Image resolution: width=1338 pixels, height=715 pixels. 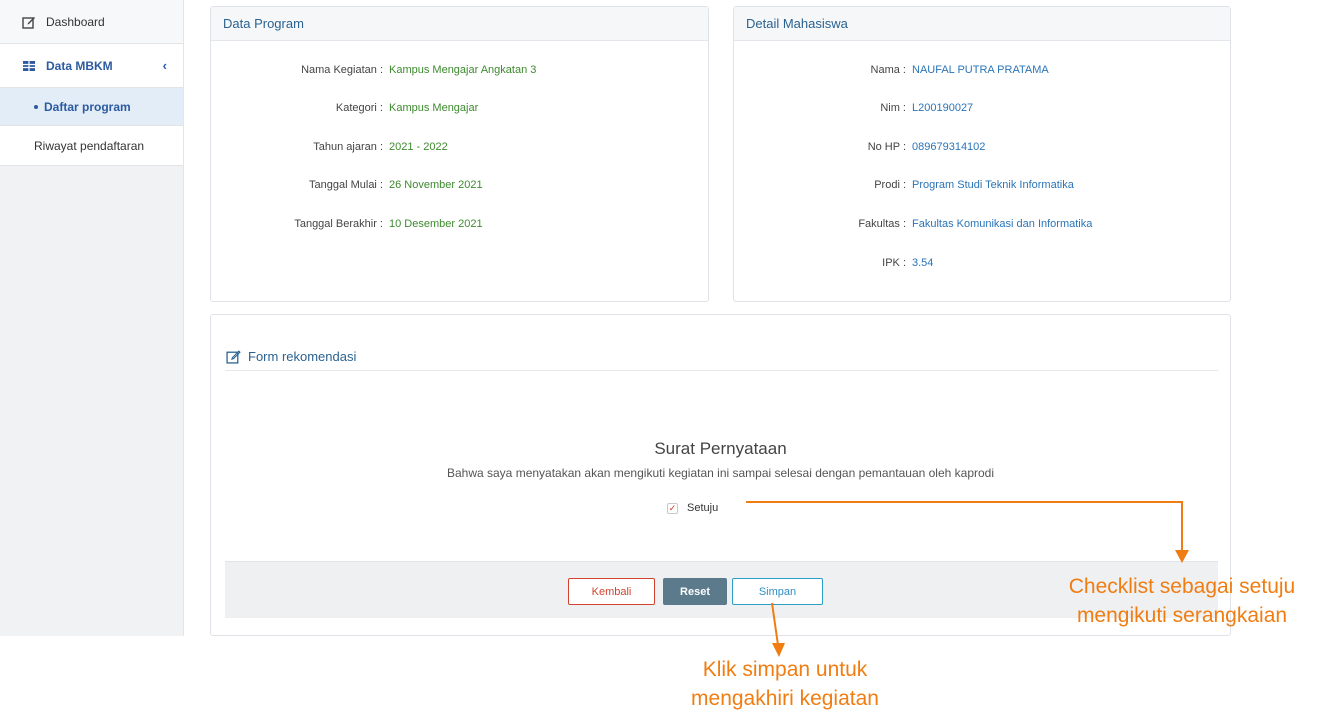 I want to click on info-label: Nama Kegiatan :, so click(x=342, y=70).